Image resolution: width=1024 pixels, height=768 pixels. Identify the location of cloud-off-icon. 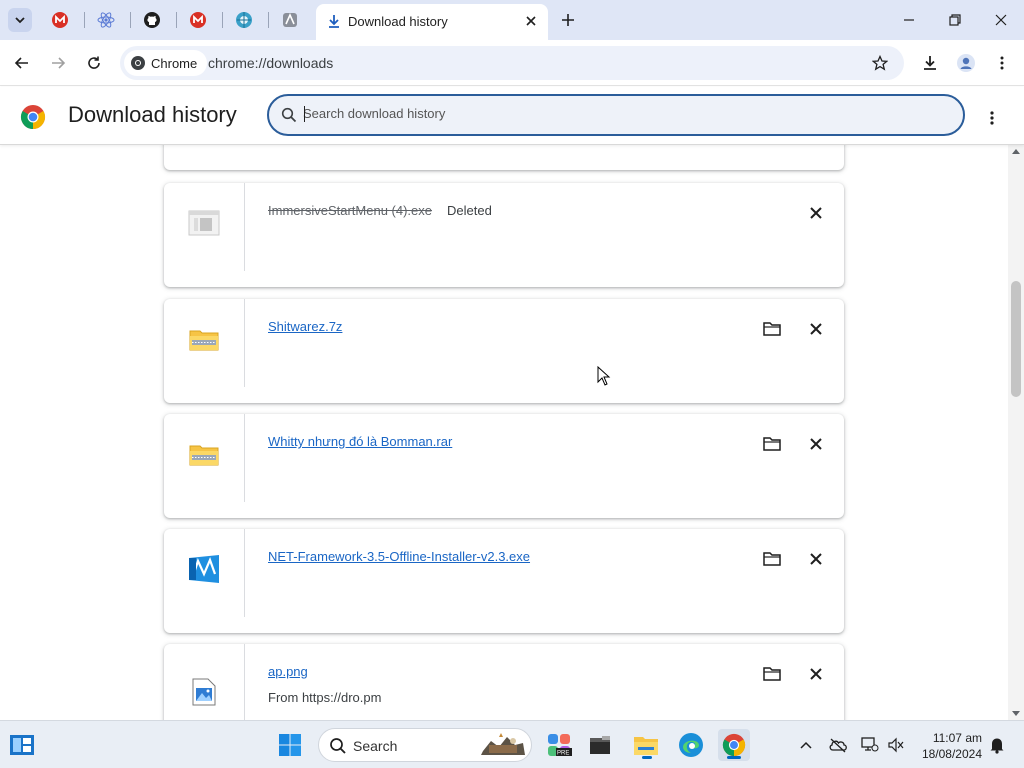
(838, 745).